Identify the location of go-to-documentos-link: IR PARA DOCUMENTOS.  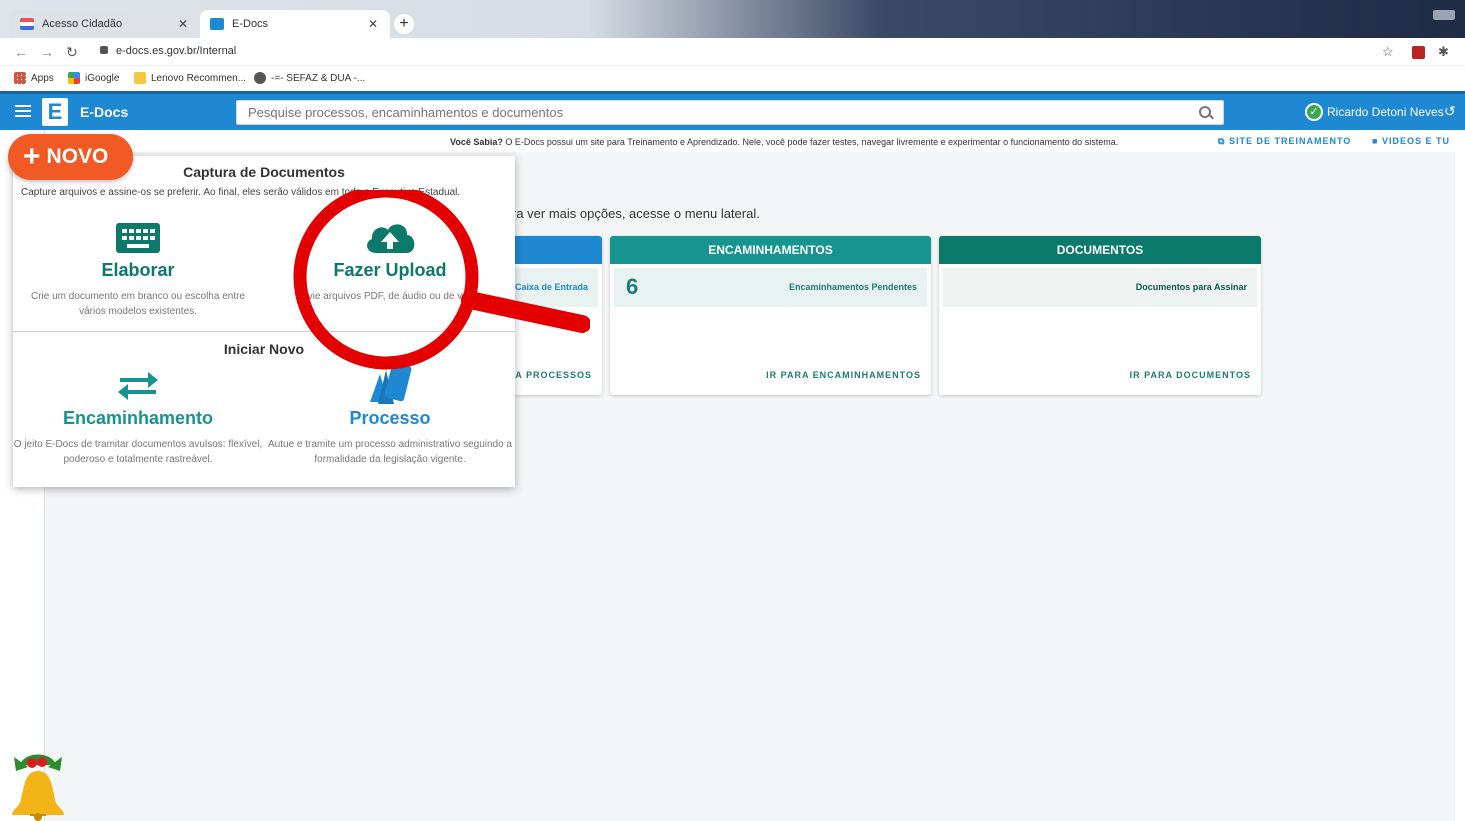
(1190, 375).